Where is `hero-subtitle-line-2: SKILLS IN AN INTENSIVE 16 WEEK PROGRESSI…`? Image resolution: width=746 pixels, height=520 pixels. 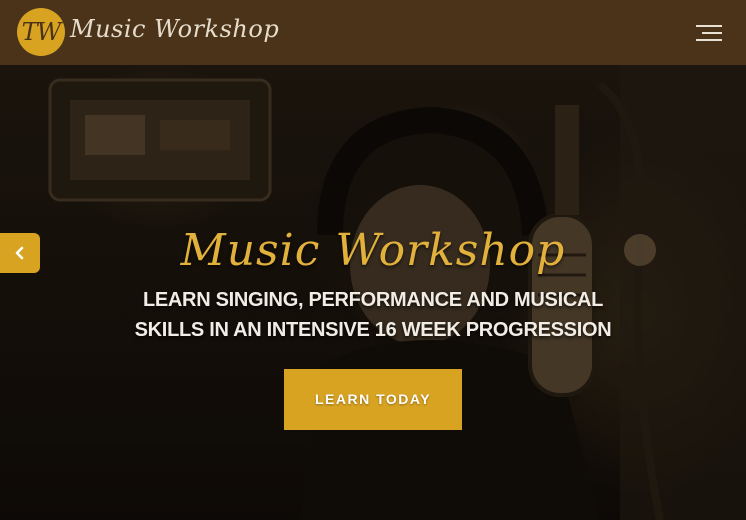
hero-subtitle-line-2: SKILLS IN AN INTENSIVE 16 WEEK PROGRESSI… is located at coordinates (373, 330).